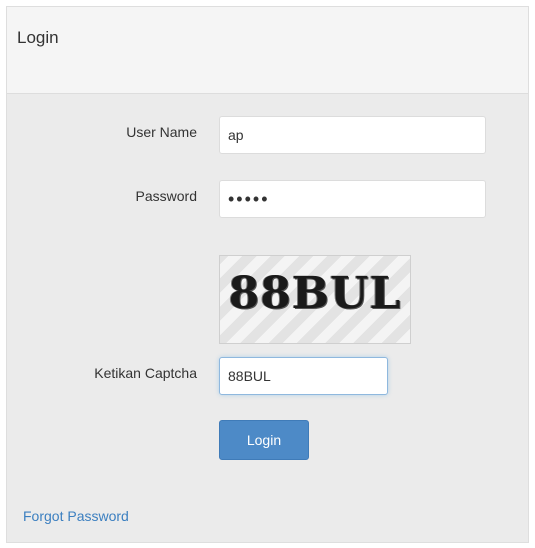  What do you see at coordinates (303, 376) in the screenshot?
I see `captcha-input` at bounding box center [303, 376].